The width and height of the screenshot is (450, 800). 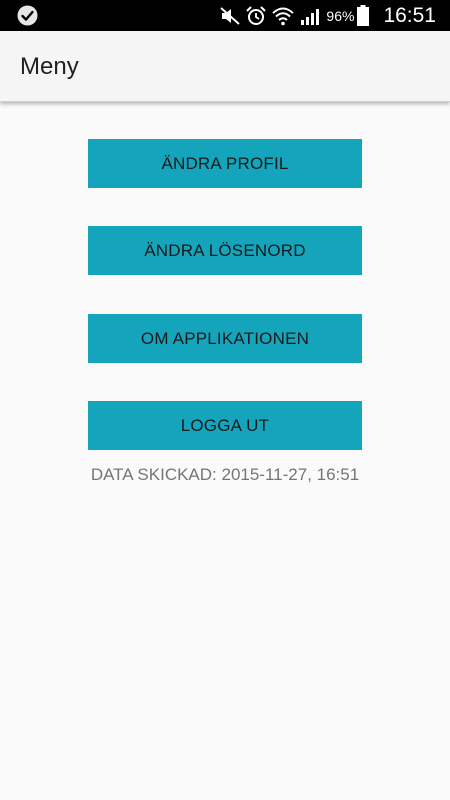 I want to click on wifi-icon, so click(x=283, y=16).